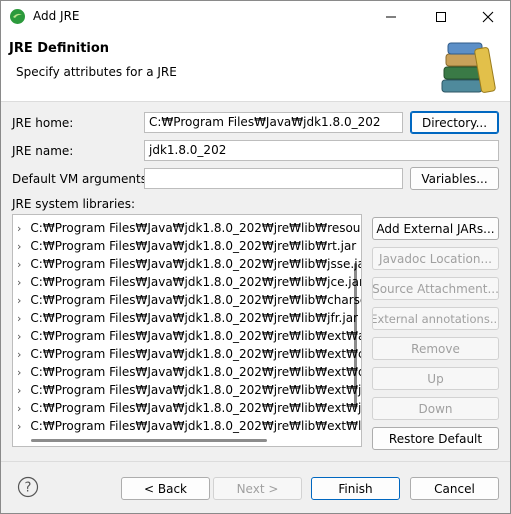  Describe the element at coordinates (454, 488) in the screenshot. I see `cancel-button: Cancel` at that location.